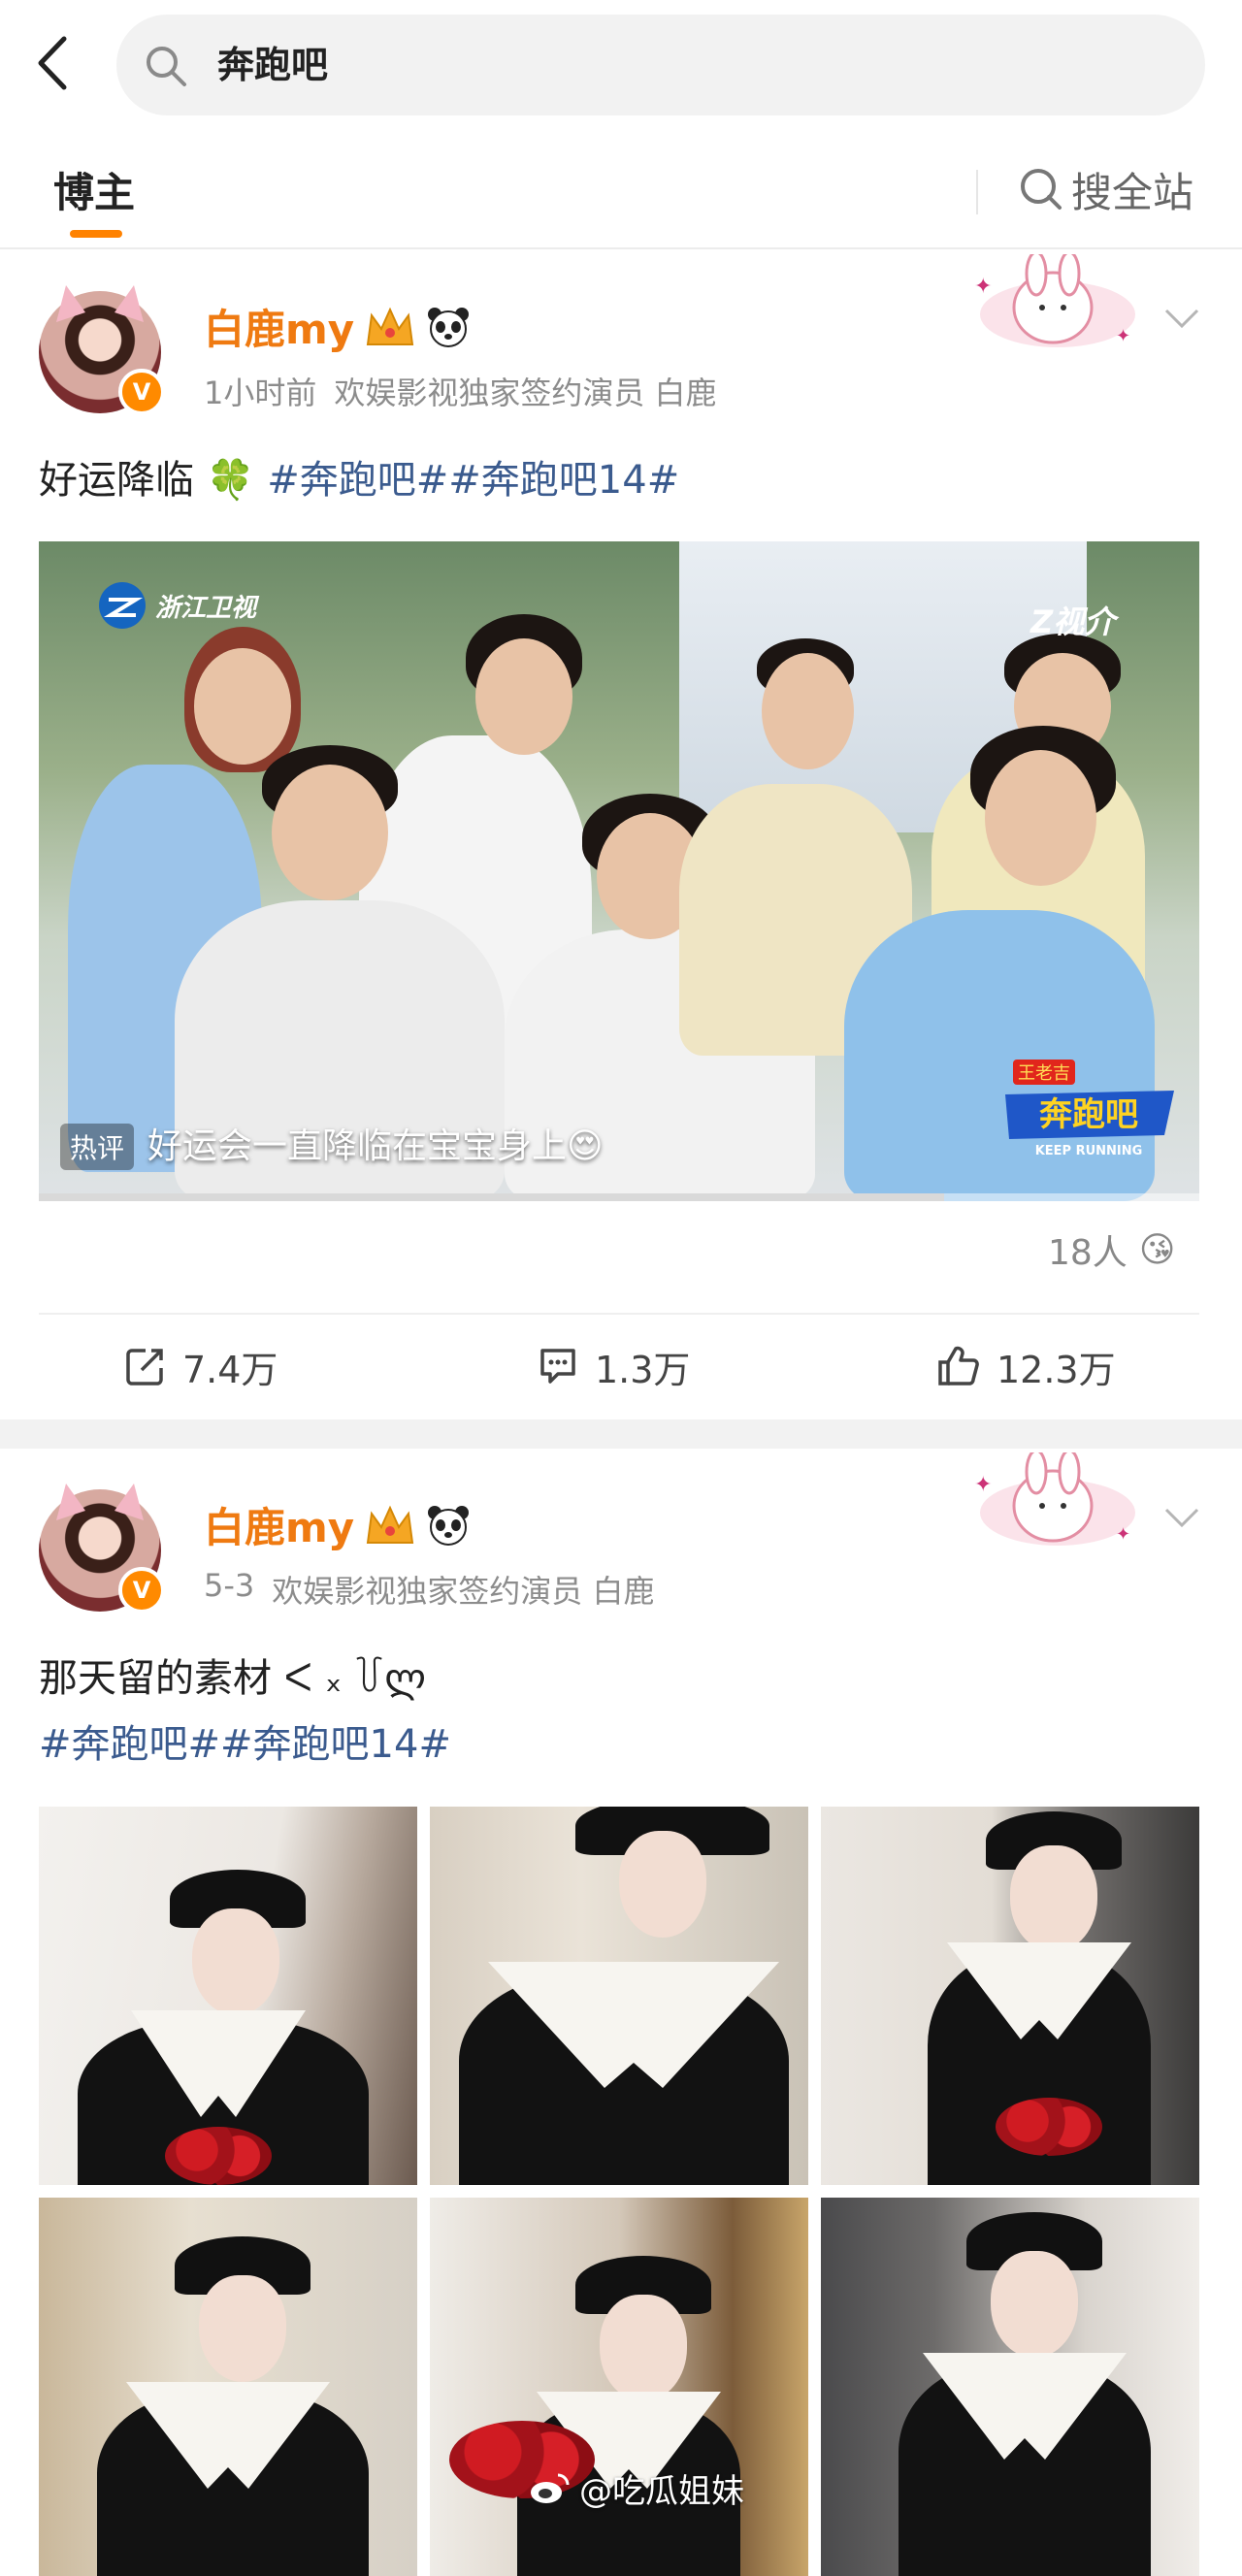 The height and width of the screenshot is (2576, 1242). What do you see at coordinates (97, 1147) in the screenshot?
I see `hot-comment-badge: 热评` at bounding box center [97, 1147].